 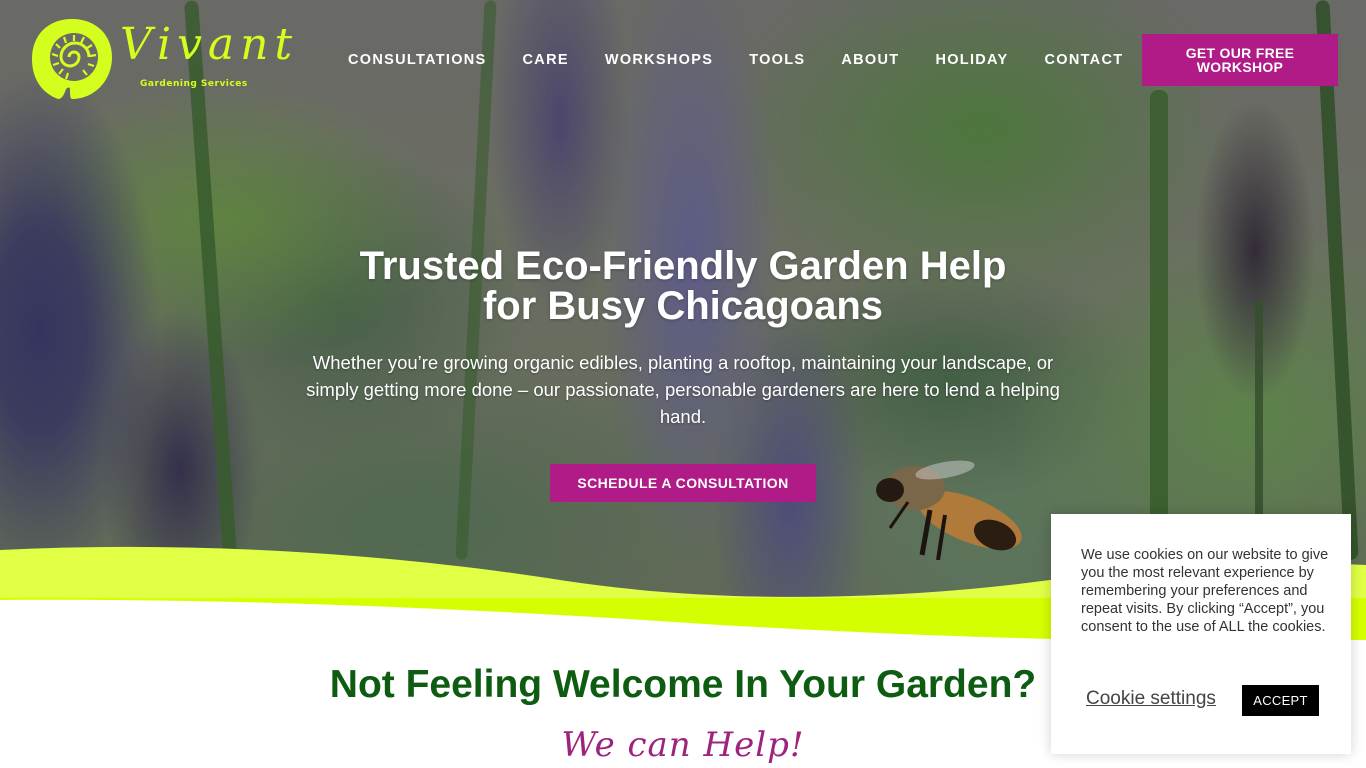 I want to click on site-logo: Vivant Gardening Services, so click(x=161, y=60).